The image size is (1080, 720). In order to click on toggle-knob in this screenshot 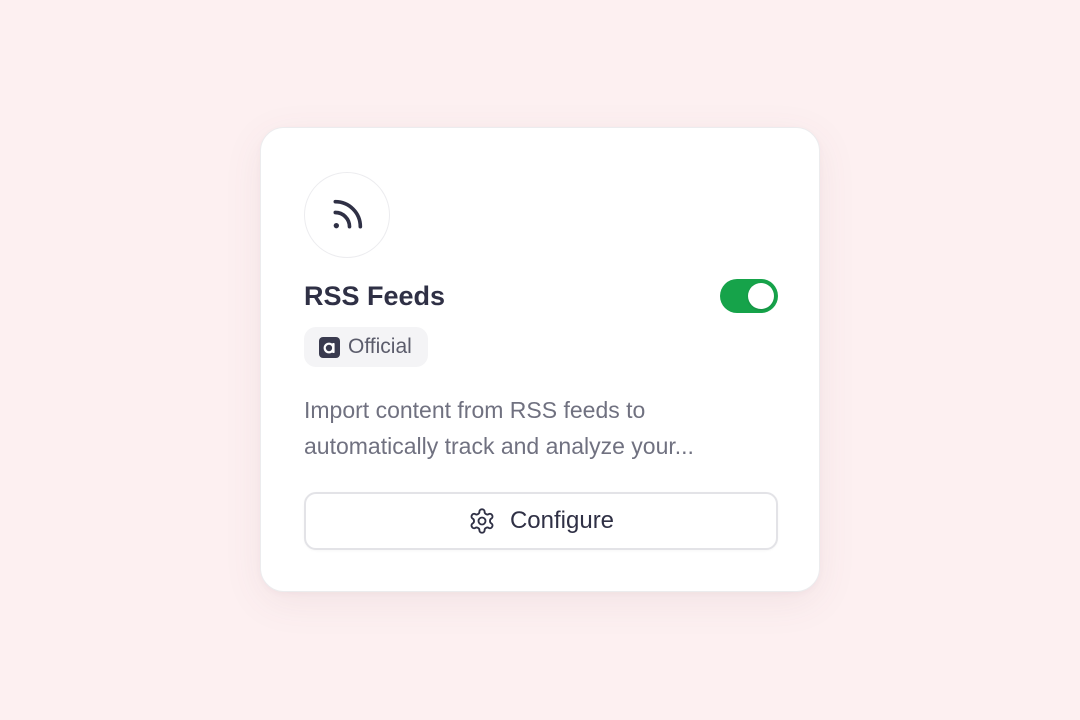, I will do `click(761, 296)`.